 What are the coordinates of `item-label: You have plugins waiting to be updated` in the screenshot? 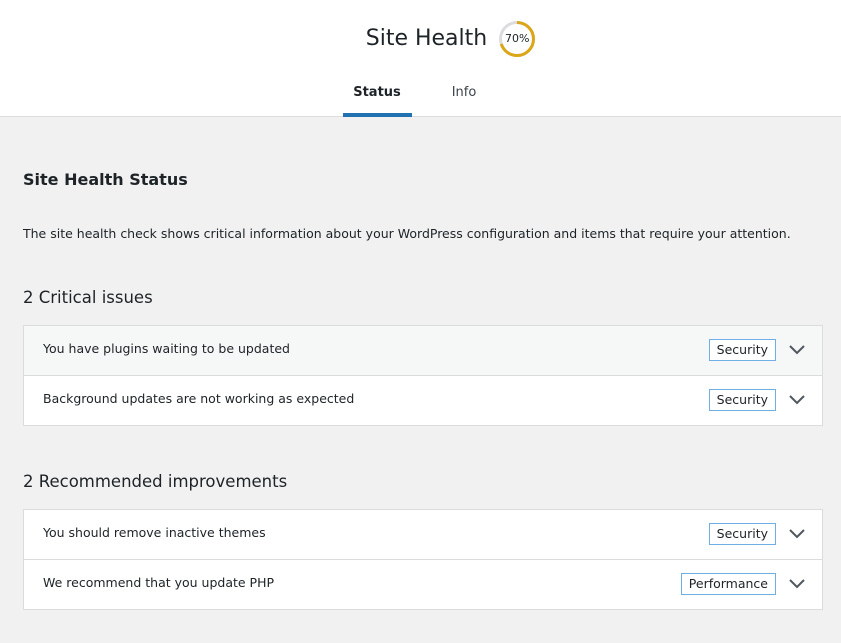 It's located at (166, 348).